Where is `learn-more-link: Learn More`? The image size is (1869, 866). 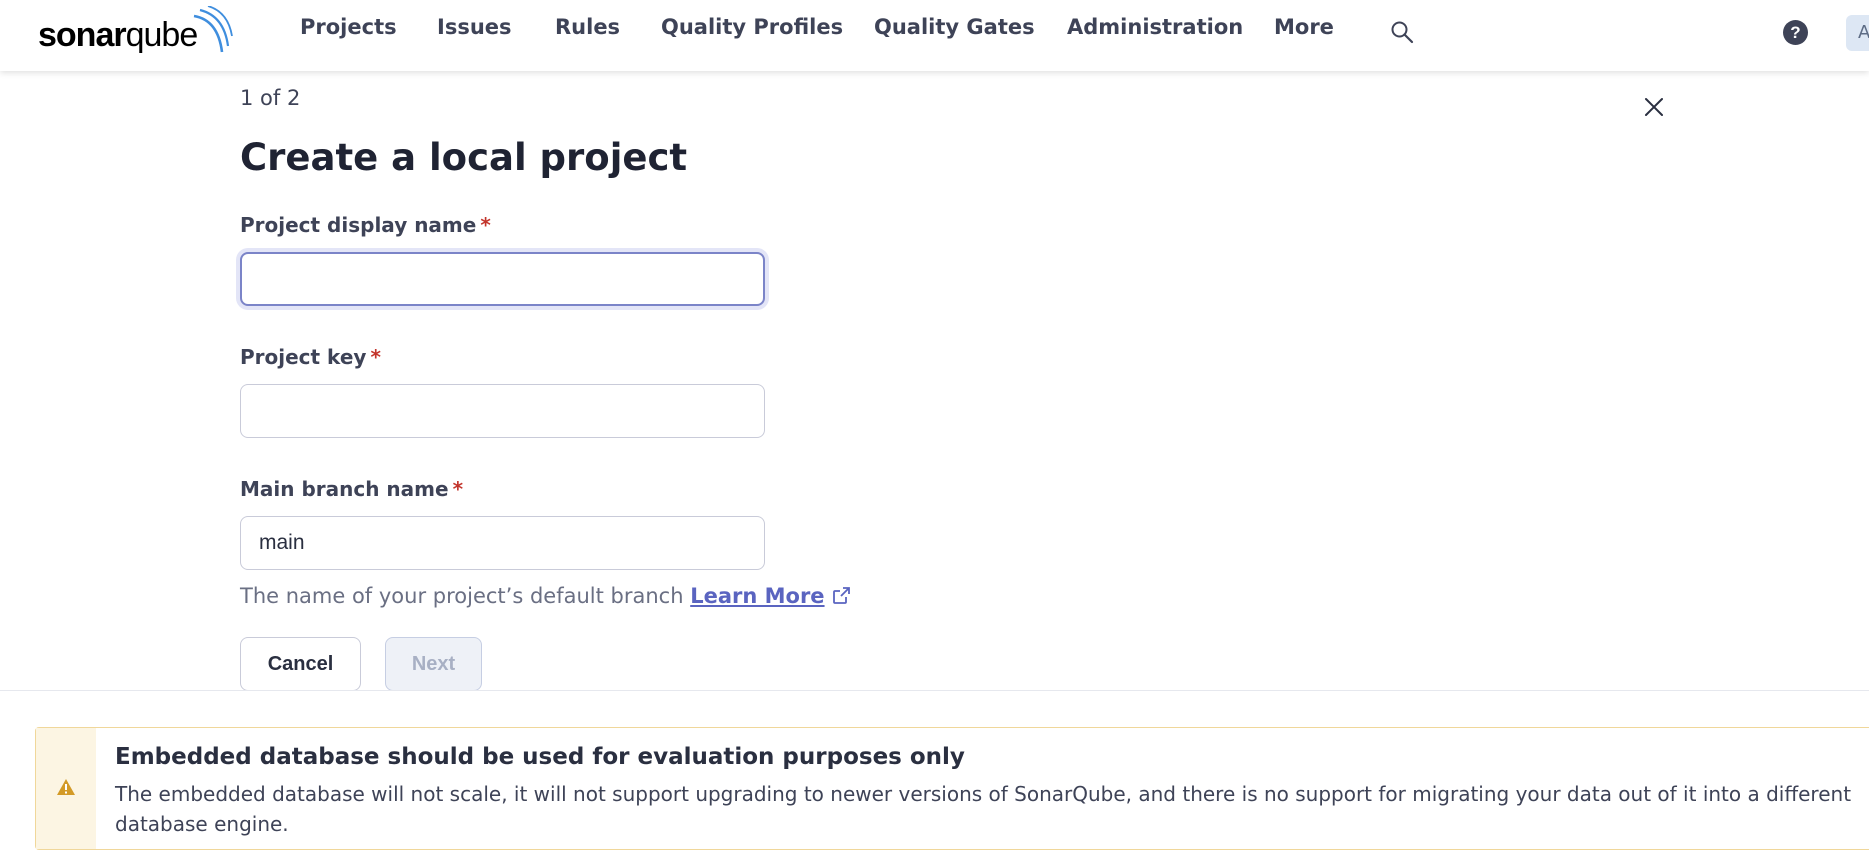 learn-more-link: Learn More is located at coordinates (770, 596).